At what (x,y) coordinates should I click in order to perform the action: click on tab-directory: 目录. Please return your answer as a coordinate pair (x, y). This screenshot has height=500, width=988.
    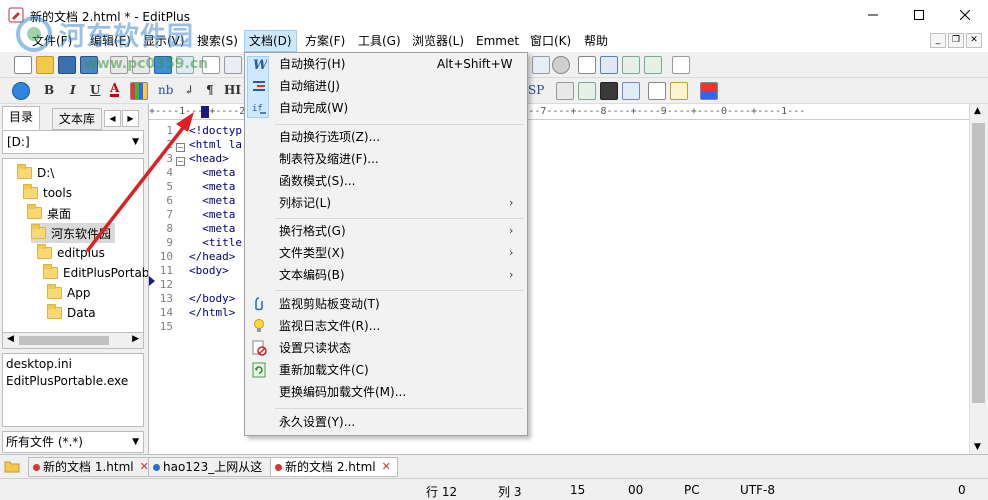
    Looking at the image, I should click on (21, 118).